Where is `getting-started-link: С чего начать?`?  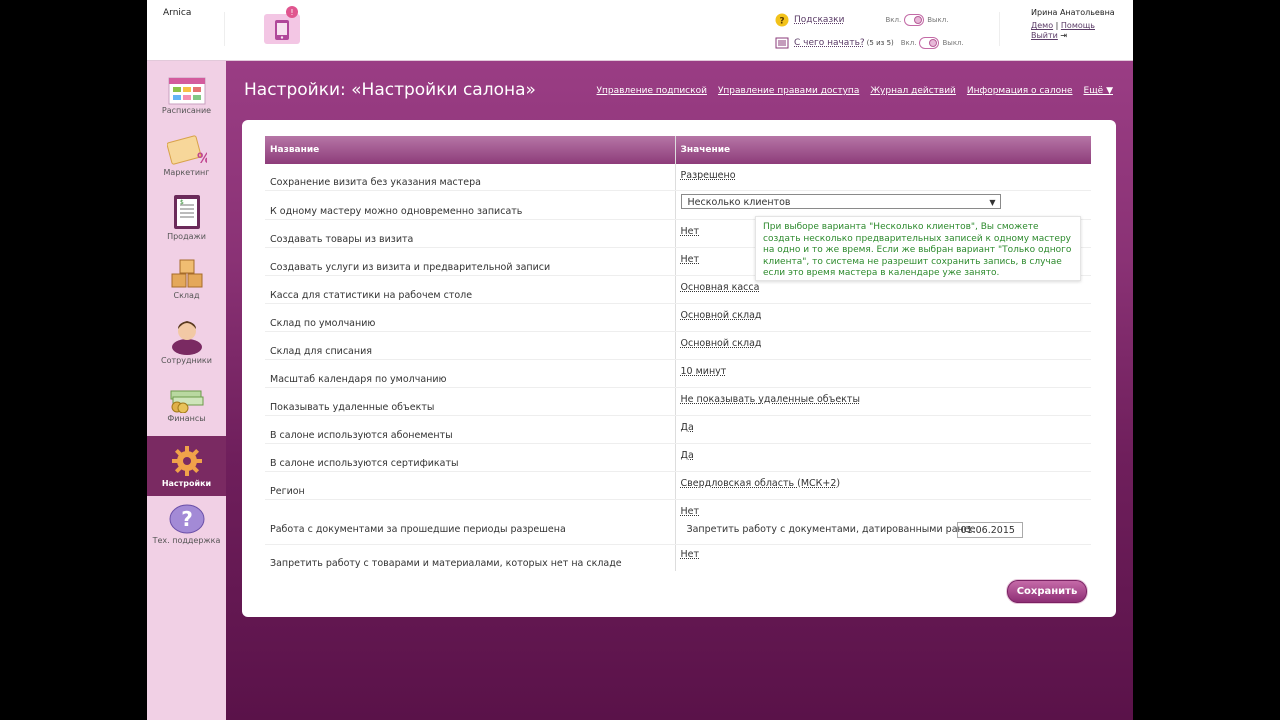
getting-started-link: С чего начать? is located at coordinates (829, 43).